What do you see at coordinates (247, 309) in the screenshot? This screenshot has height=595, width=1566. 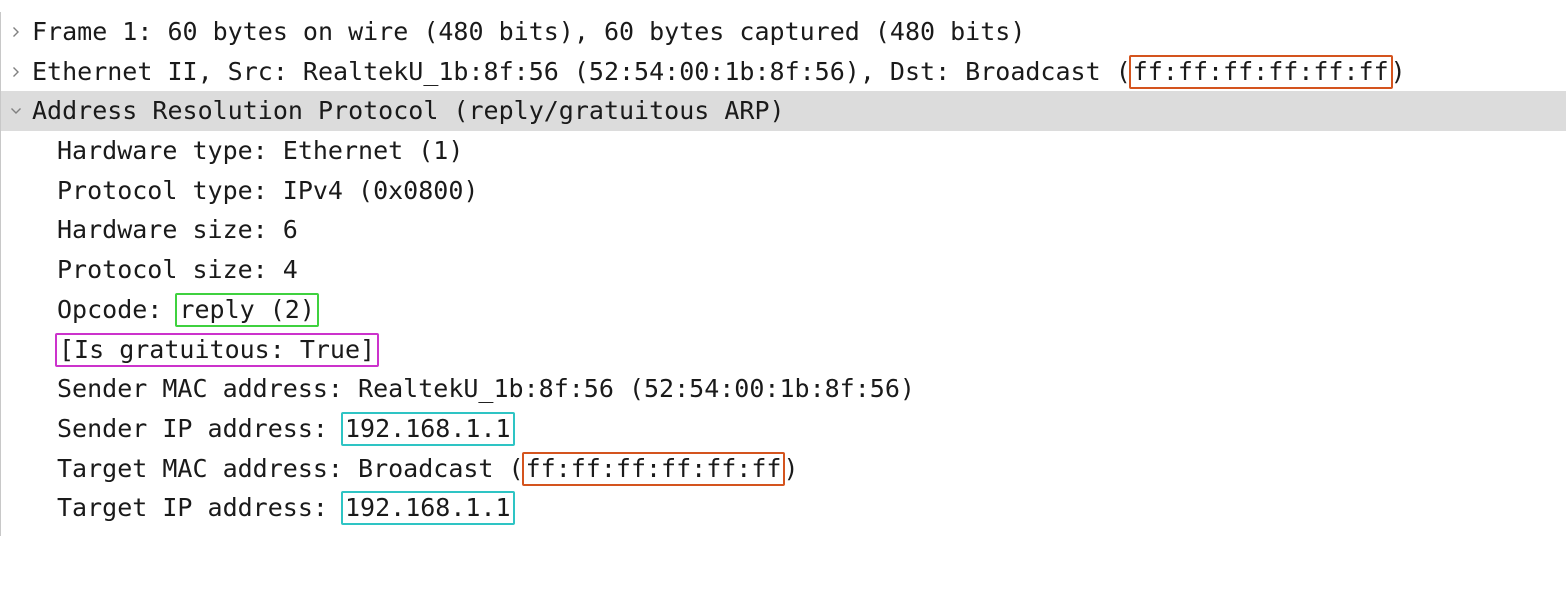 I see `opcode-value-highlight: reply (2)` at bounding box center [247, 309].